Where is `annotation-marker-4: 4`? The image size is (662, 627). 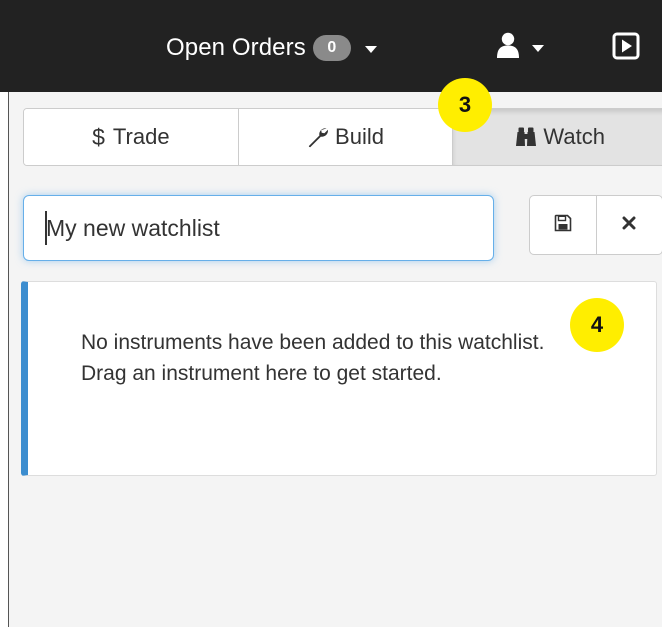
annotation-marker-4: 4 is located at coordinates (597, 325).